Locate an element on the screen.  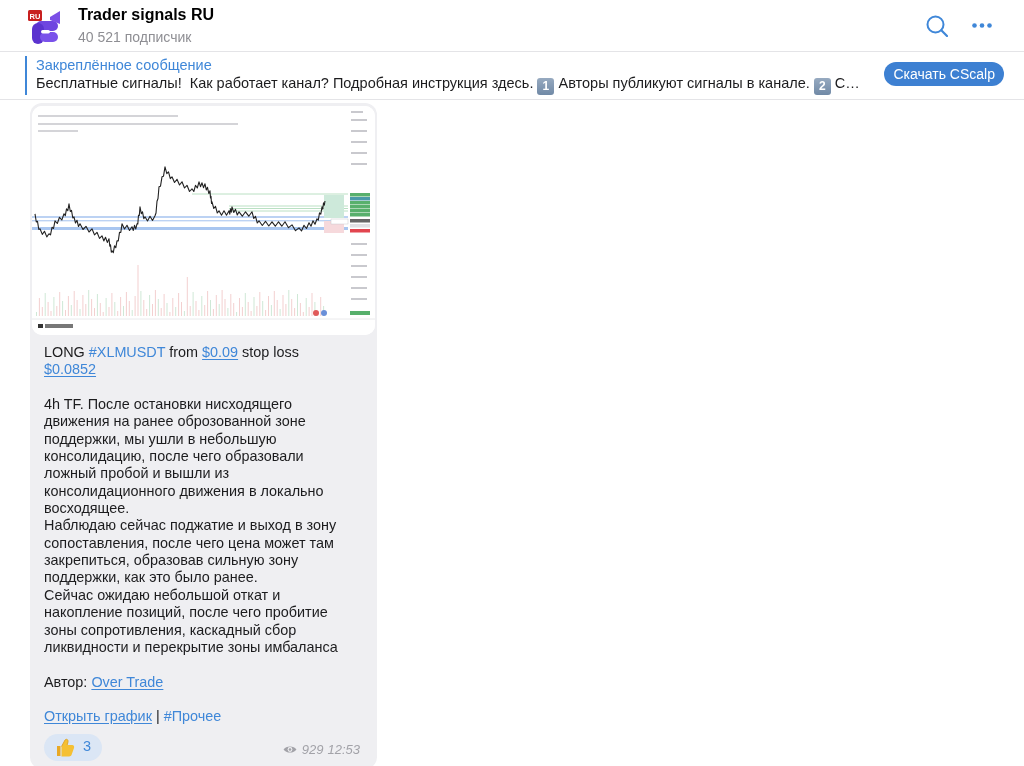
pinned-label: Закреплённое сообщение is located at coordinates (124, 65).